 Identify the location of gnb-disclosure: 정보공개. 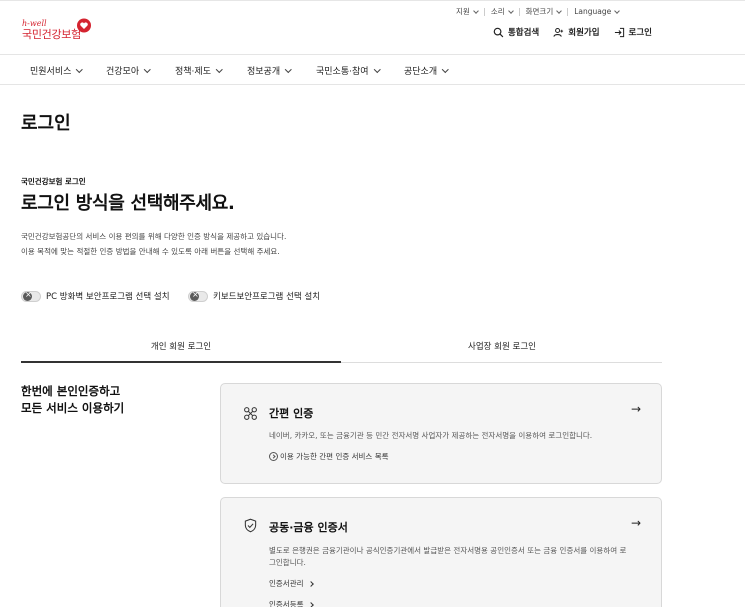
(269, 70).